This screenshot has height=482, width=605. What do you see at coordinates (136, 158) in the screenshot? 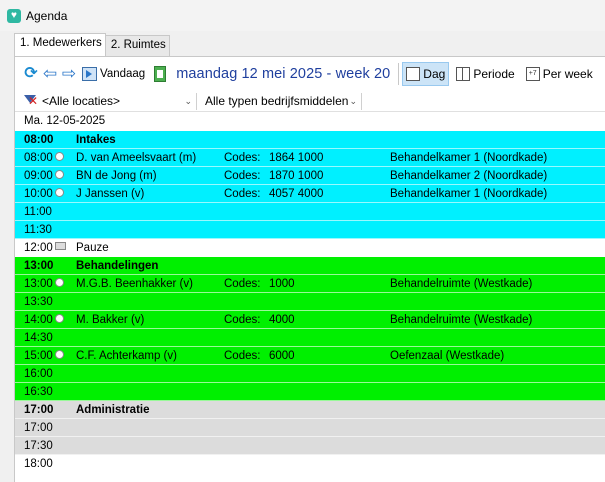
I see `patient-name: D. van Ameelsvaart (m)` at bounding box center [136, 158].